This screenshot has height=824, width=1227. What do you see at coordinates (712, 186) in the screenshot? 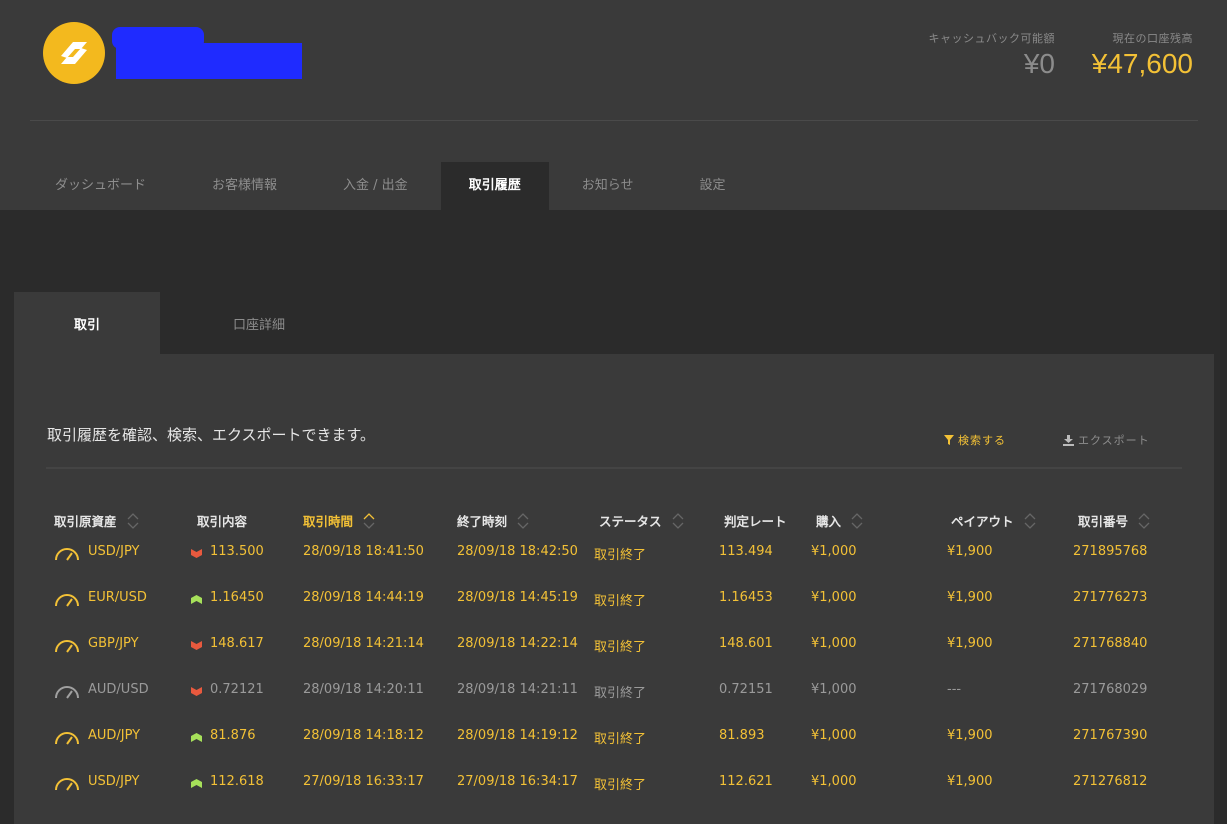
I see `nav-settings: 設定` at bounding box center [712, 186].